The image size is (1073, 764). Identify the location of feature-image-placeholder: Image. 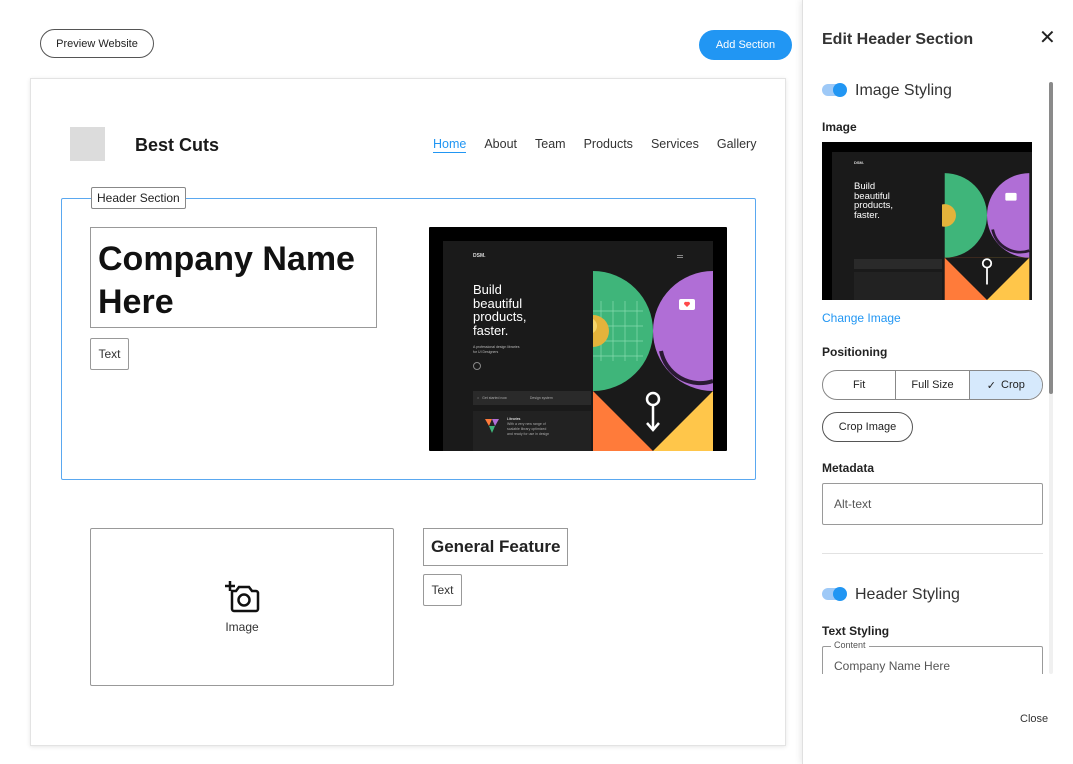
(242, 607).